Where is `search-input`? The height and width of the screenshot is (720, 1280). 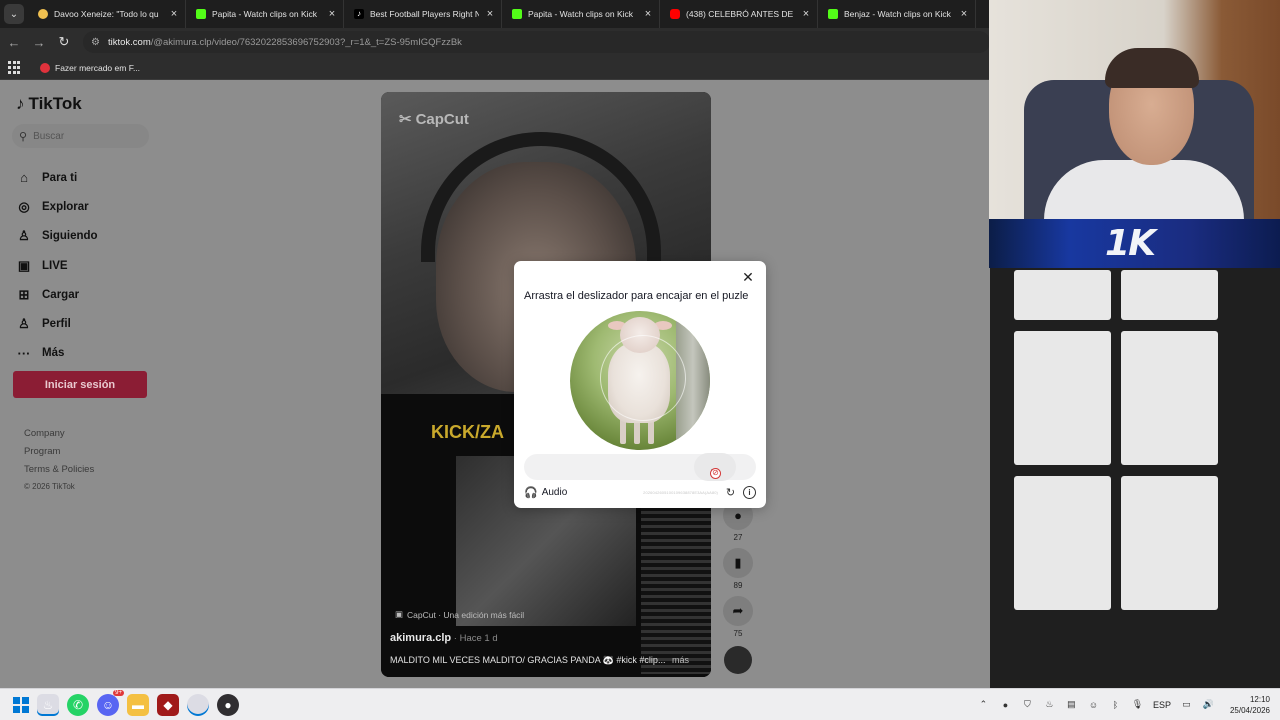 search-input is located at coordinates (83, 136).